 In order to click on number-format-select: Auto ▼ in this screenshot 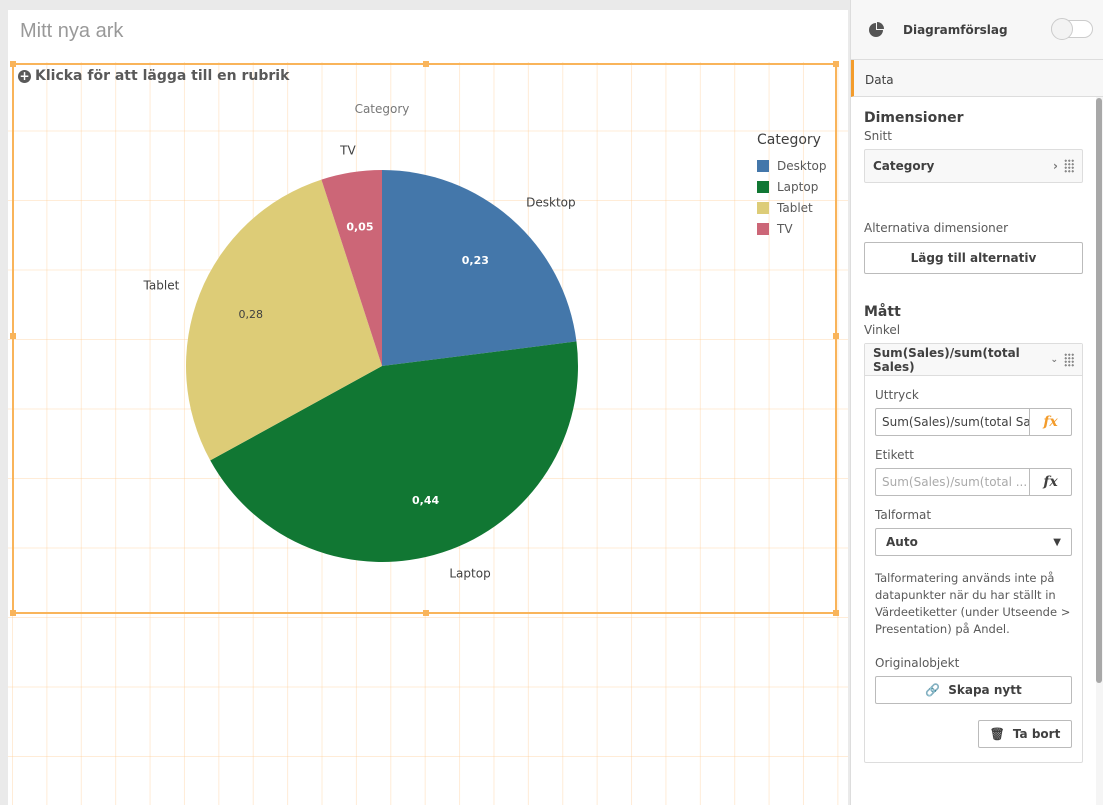, I will do `click(973, 542)`.